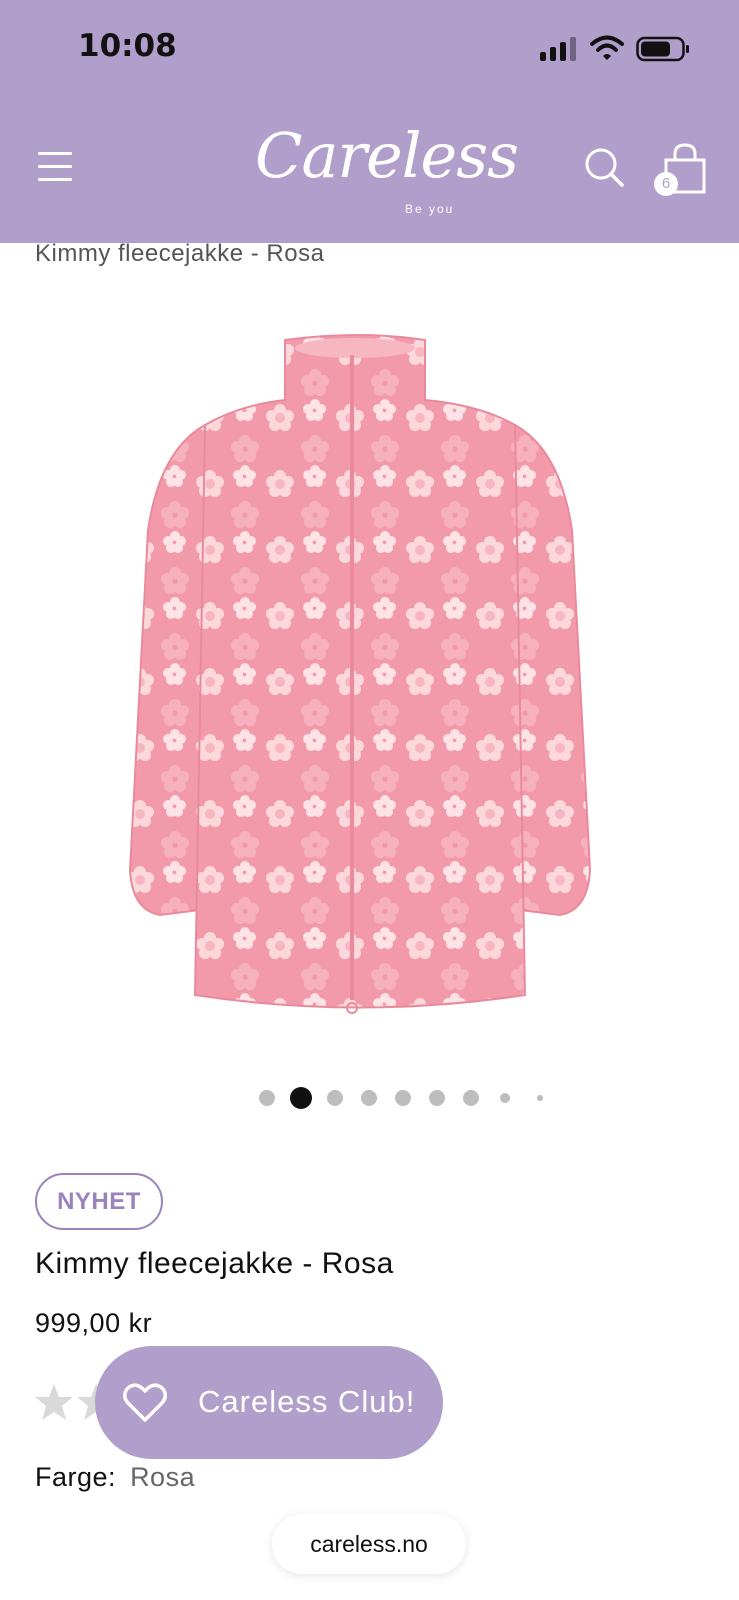 This screenshot has width=739, height=1600. I want to click on logo-tagline: Be you, so click(430, 209).